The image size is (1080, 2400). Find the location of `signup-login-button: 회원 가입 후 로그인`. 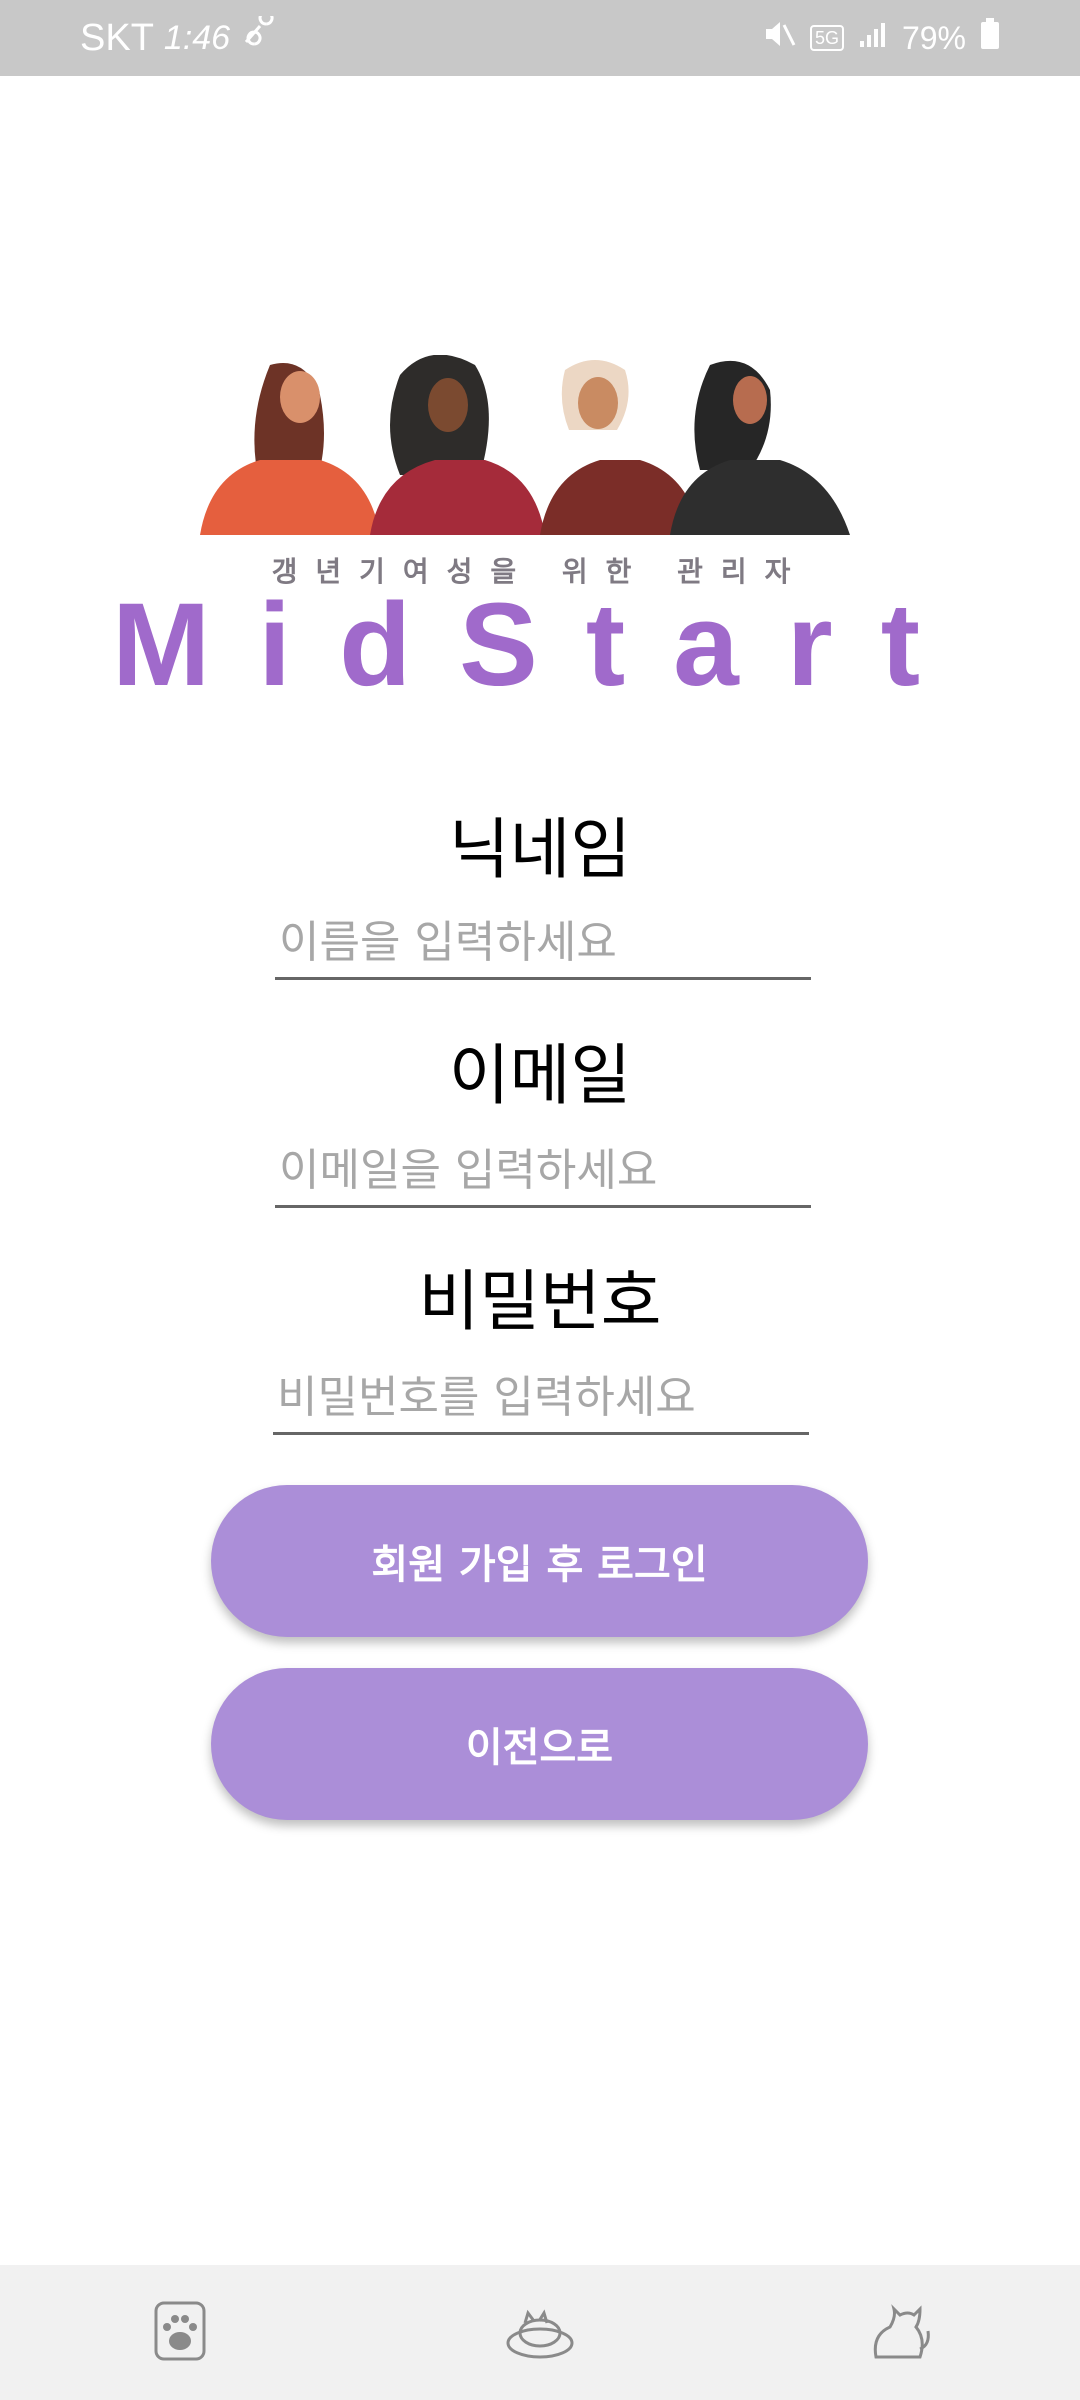

signup-login-button: 회원 가입 후 로그인 is located at coordinates (539, 1561).